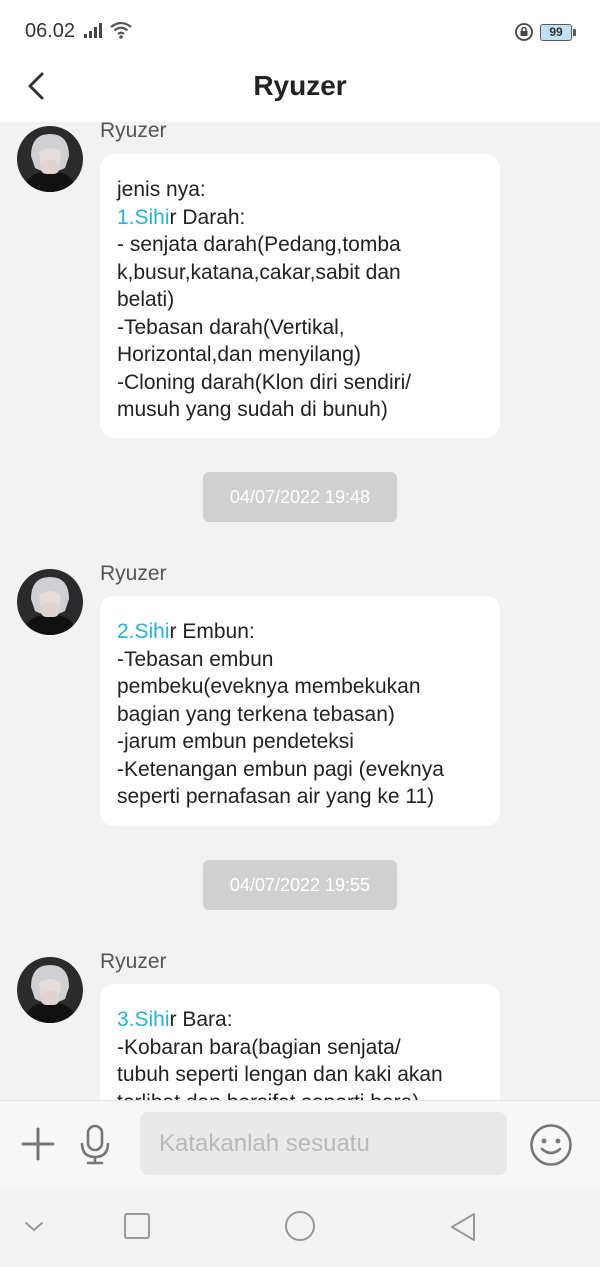 The width and height of the screenshot is (600, 1267). I want to click on system-nav-bar, so click(300, 1227).